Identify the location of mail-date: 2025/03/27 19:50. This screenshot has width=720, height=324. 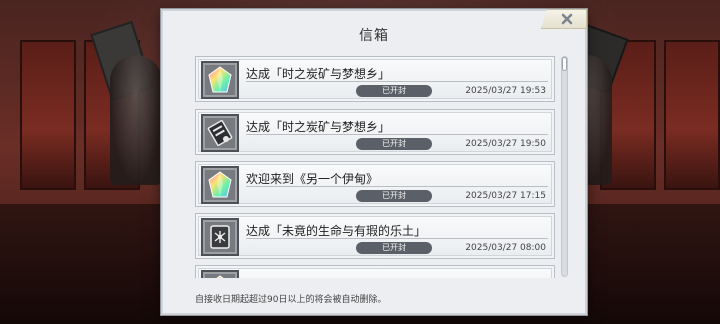
(505, 144).